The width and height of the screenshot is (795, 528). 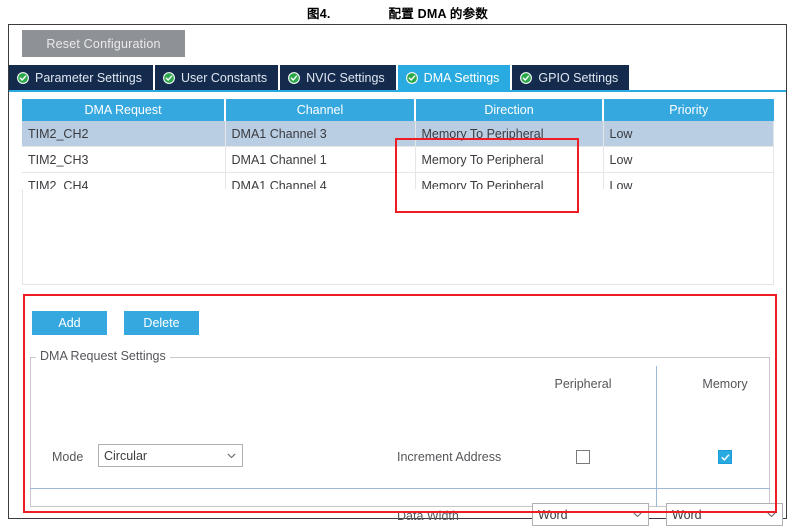 I want to click on column-header-memory: Memory, so click(x=725, y=384).